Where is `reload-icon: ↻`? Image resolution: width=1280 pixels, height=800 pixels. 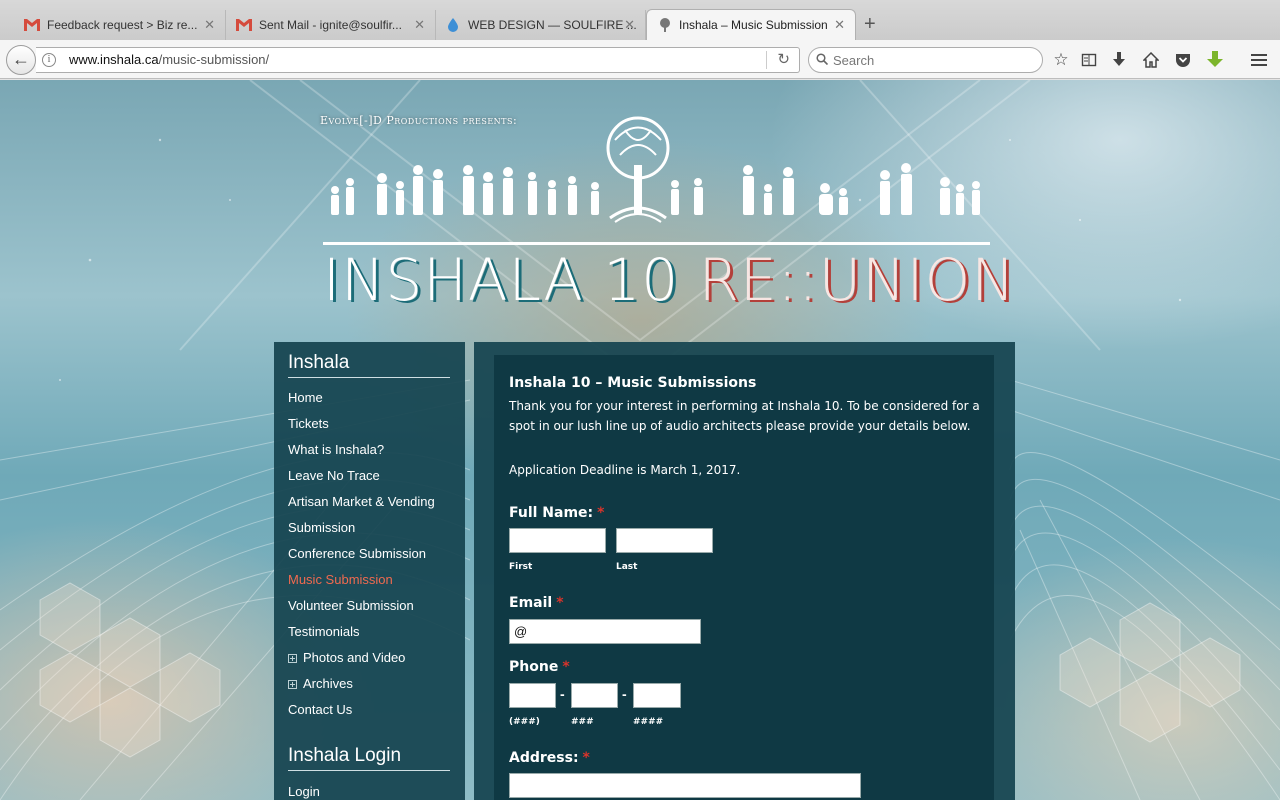 reload-icon: ↻ is located at coordinates (783, 59).